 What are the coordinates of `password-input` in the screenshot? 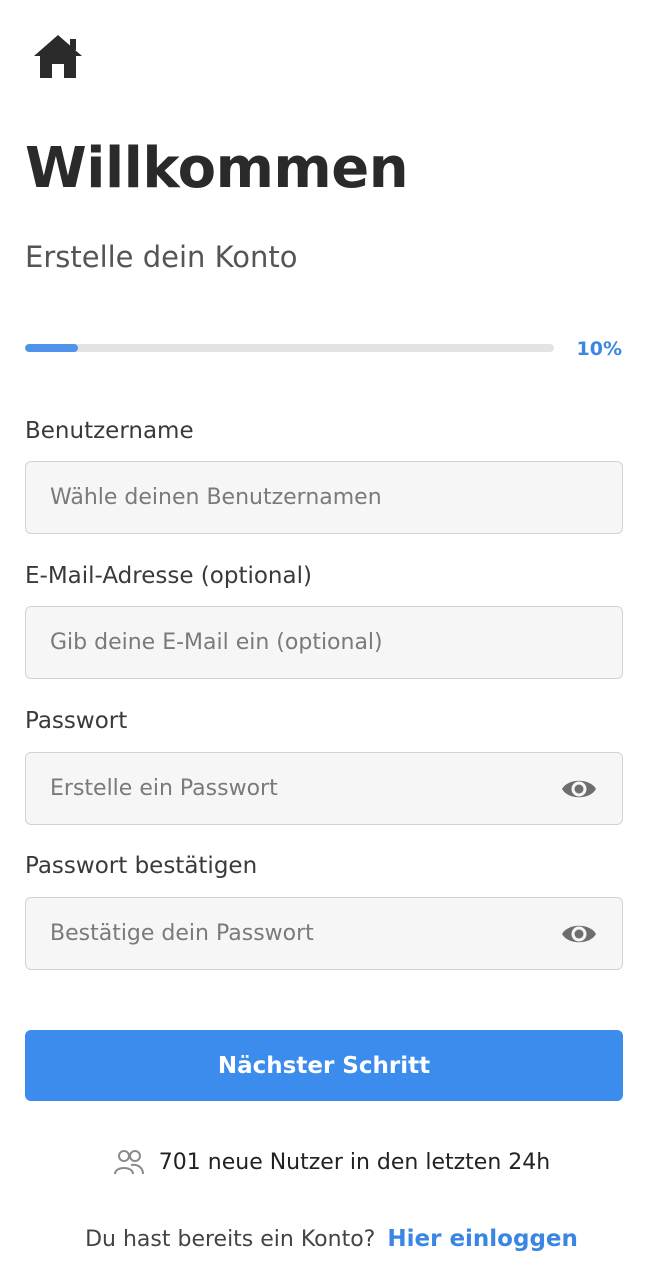 It's located at (324, 788).